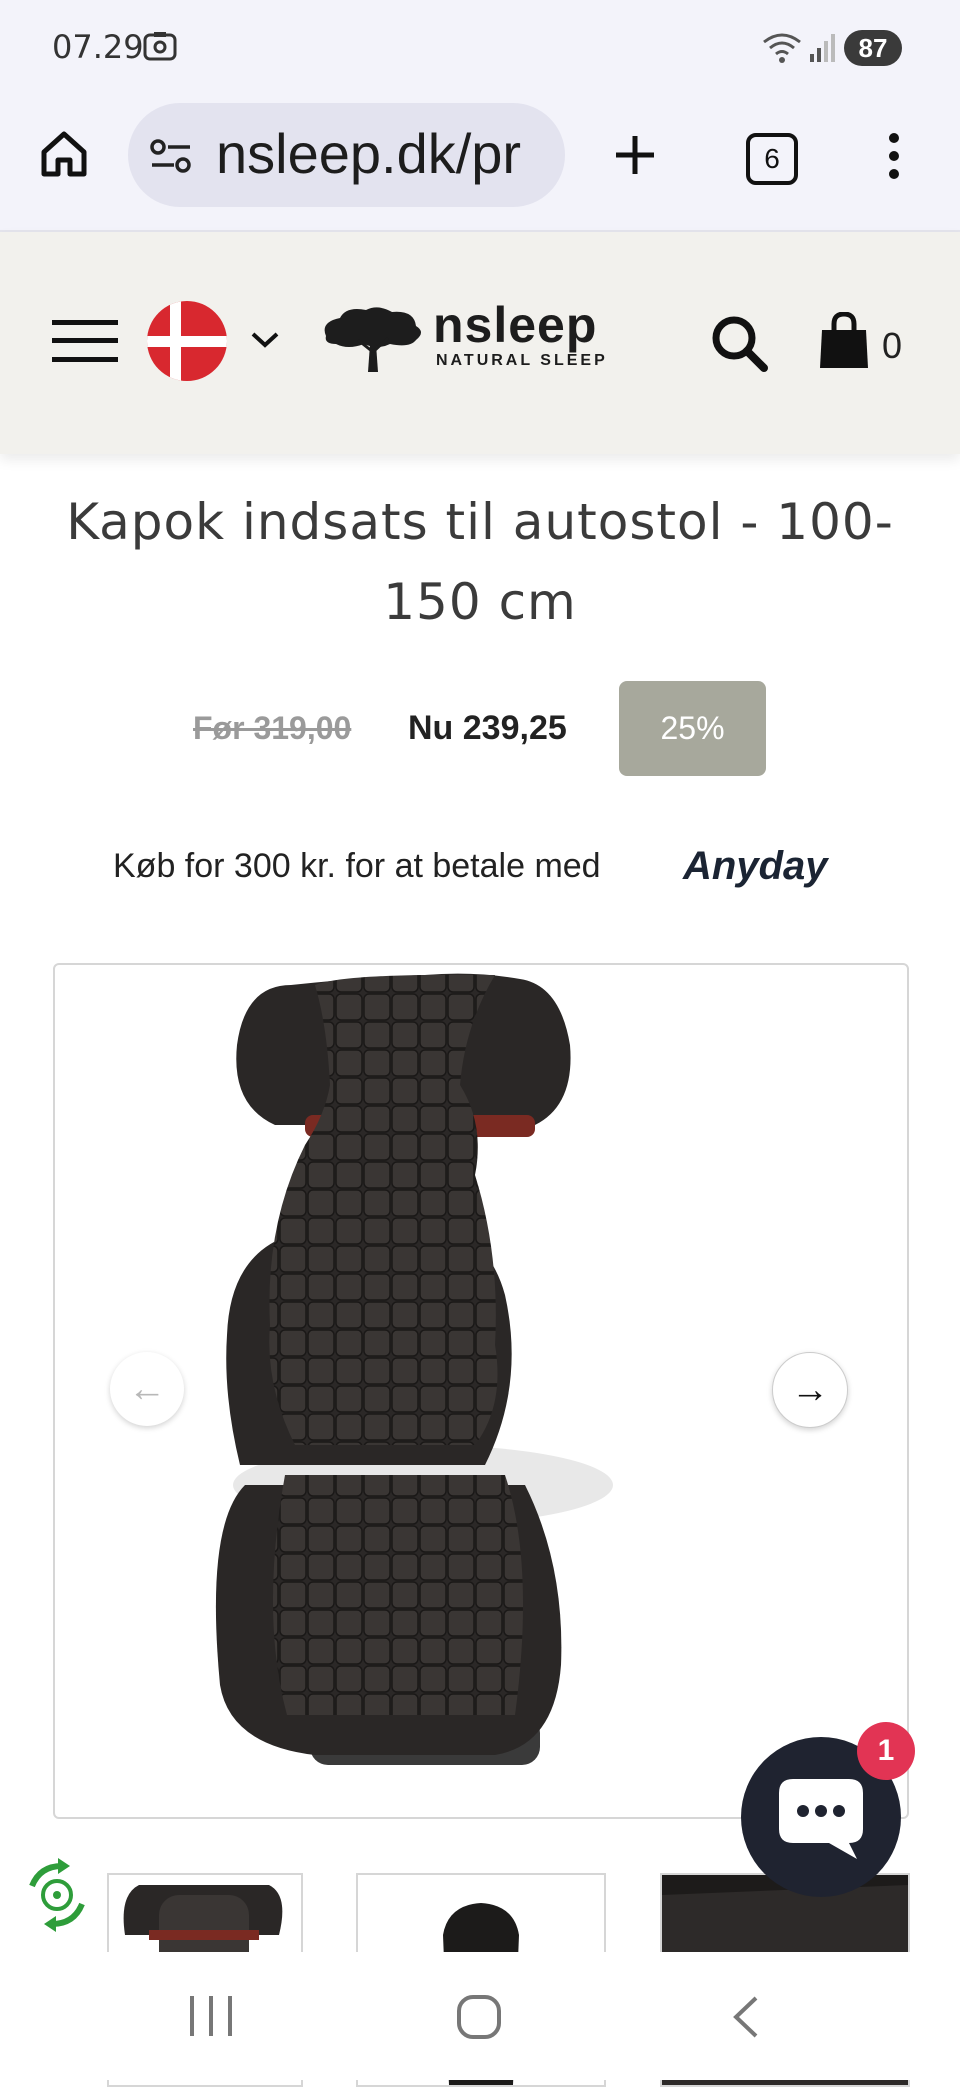  What do you see at coordinates (522, 360) in the screenshot?
I see `brand-tagline: NATURAL SLEEP` at bounding box center [522, 360].